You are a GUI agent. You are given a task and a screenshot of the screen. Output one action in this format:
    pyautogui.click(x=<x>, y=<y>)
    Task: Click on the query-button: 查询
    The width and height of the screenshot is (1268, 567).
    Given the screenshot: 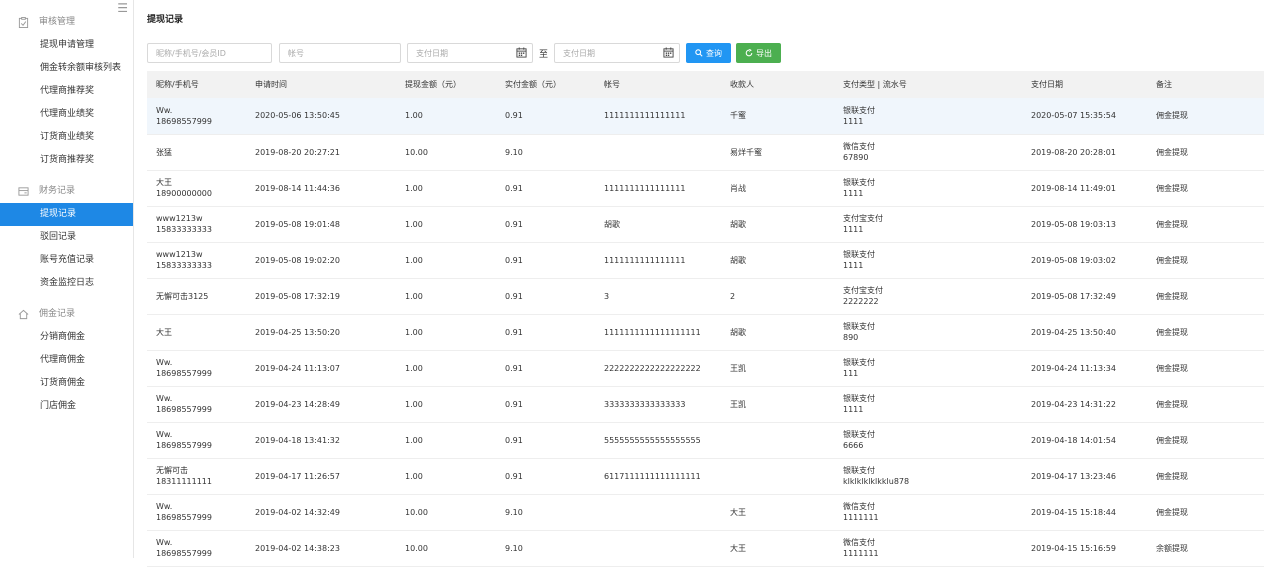 What is the action you would take?
    pyautogui.click(x=709, y=53)
    